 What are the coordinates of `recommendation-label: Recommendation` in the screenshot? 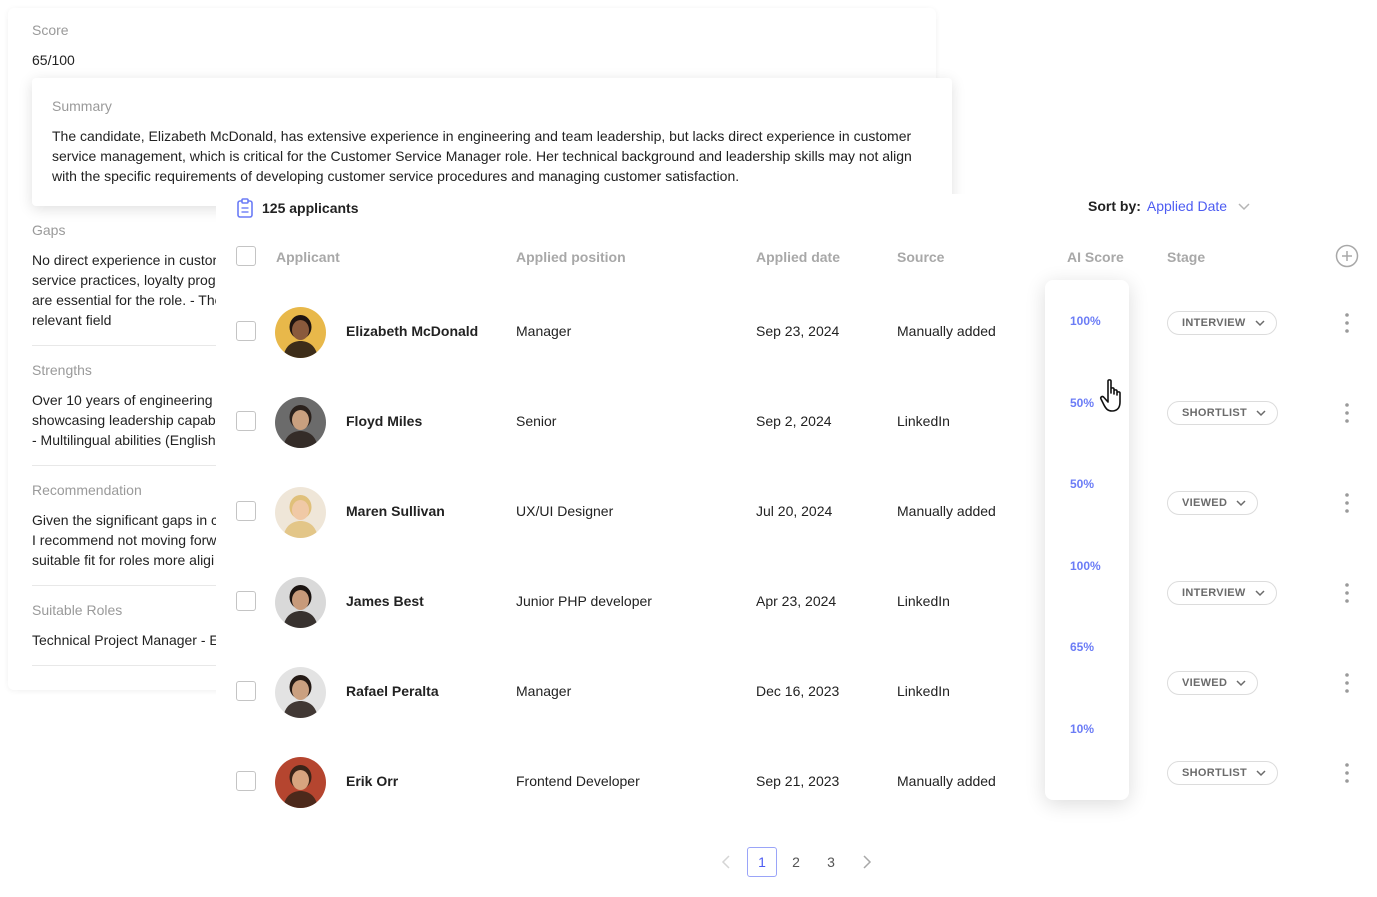 It's located at (87, 490).